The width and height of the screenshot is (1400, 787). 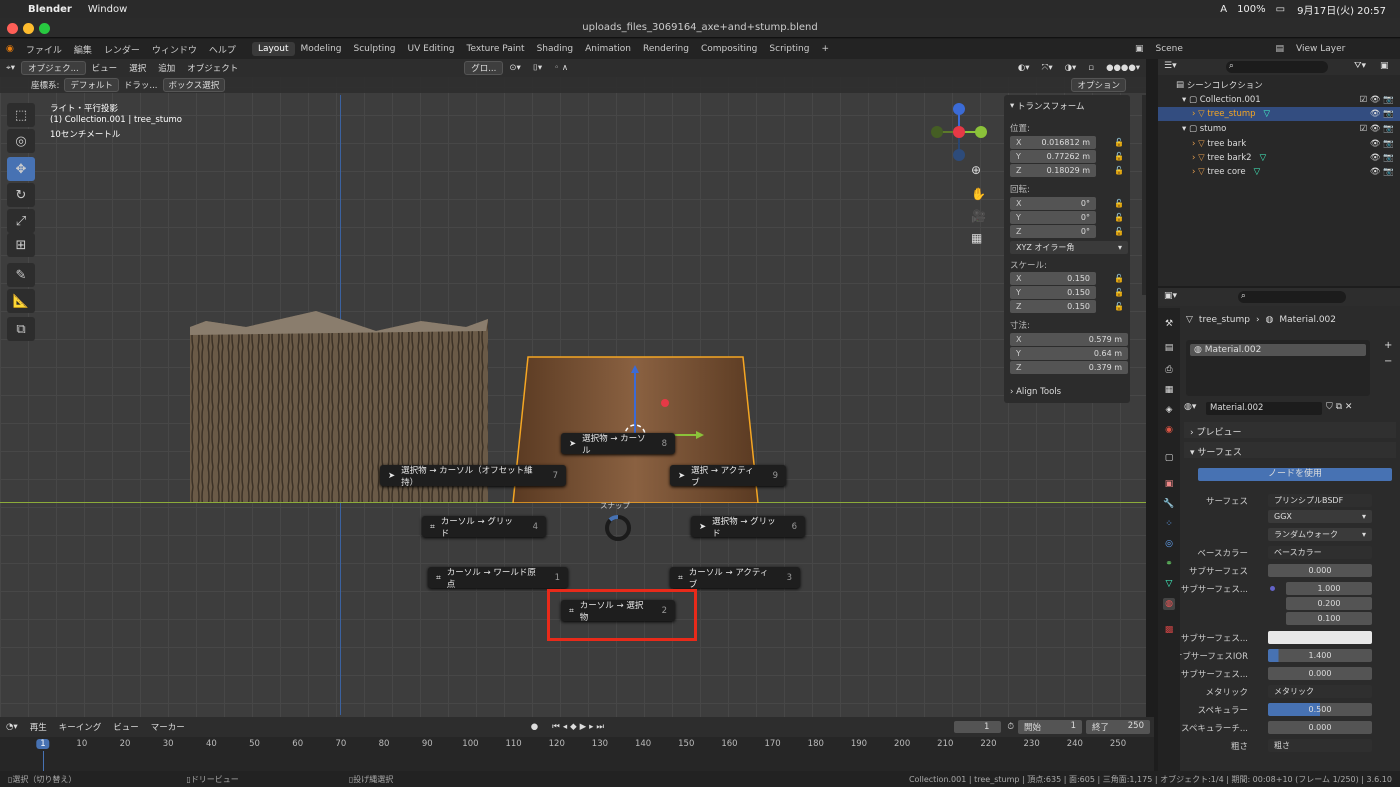 I want to click on texture-tab-icon: ▩, so click(x=1169, y=630).